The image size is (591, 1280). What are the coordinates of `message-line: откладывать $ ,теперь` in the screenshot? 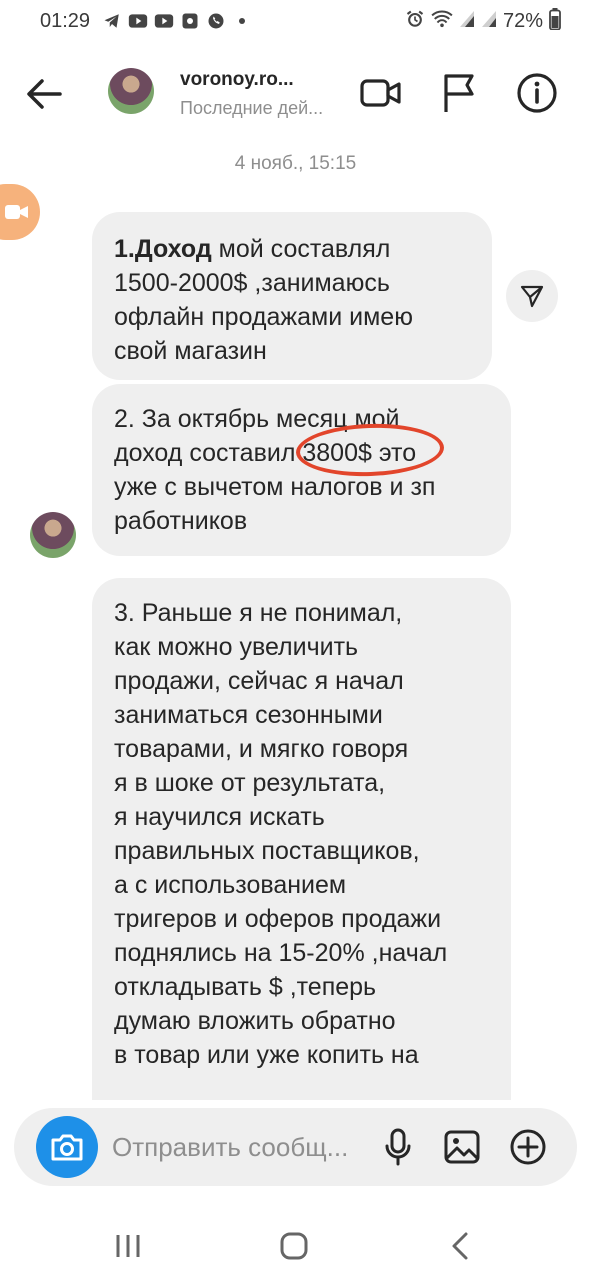 It's located at (245, 987).